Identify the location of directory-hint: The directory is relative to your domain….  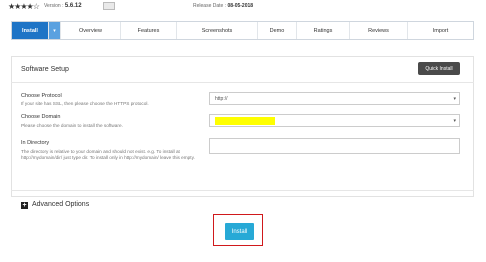
(108, 154).